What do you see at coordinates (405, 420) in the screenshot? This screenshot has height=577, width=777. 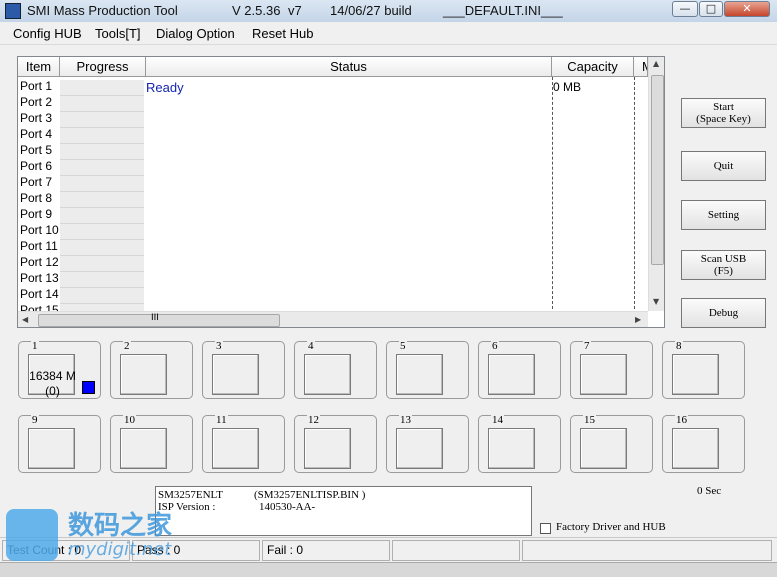 I see `slot-number: 13` at bounding box center [405, 420].